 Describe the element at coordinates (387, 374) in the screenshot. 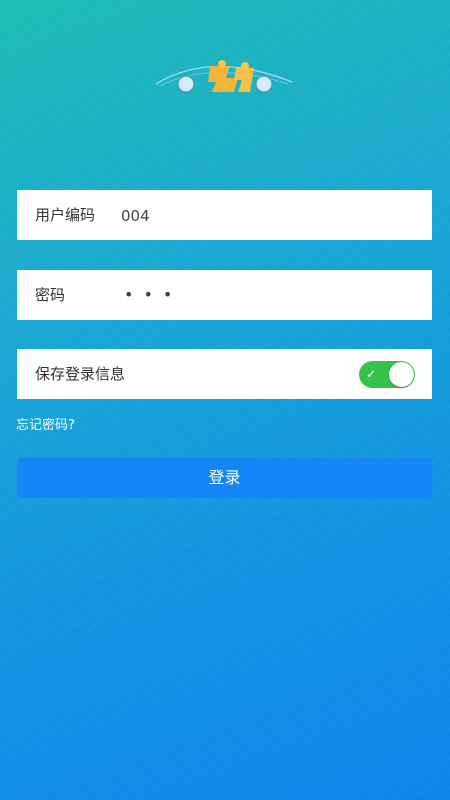

I see `remember-login-toggle: ✓` at that location.